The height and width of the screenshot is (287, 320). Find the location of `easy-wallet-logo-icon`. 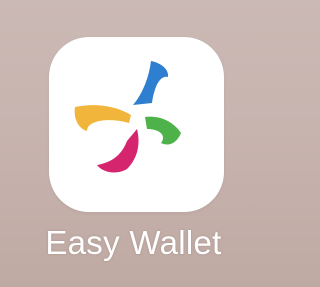

easy-wallet-logo-icon is located at coordinates (127, 117).